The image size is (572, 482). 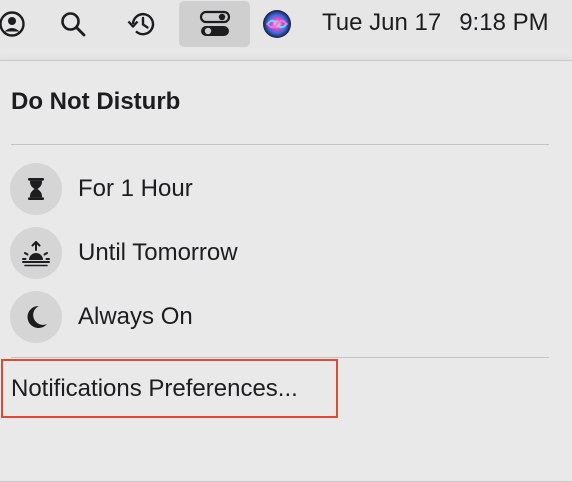 What do you see at coordinates (142, 24) in the screenshot?
I see `time-machine-icon` at bounding box center [142, 24].